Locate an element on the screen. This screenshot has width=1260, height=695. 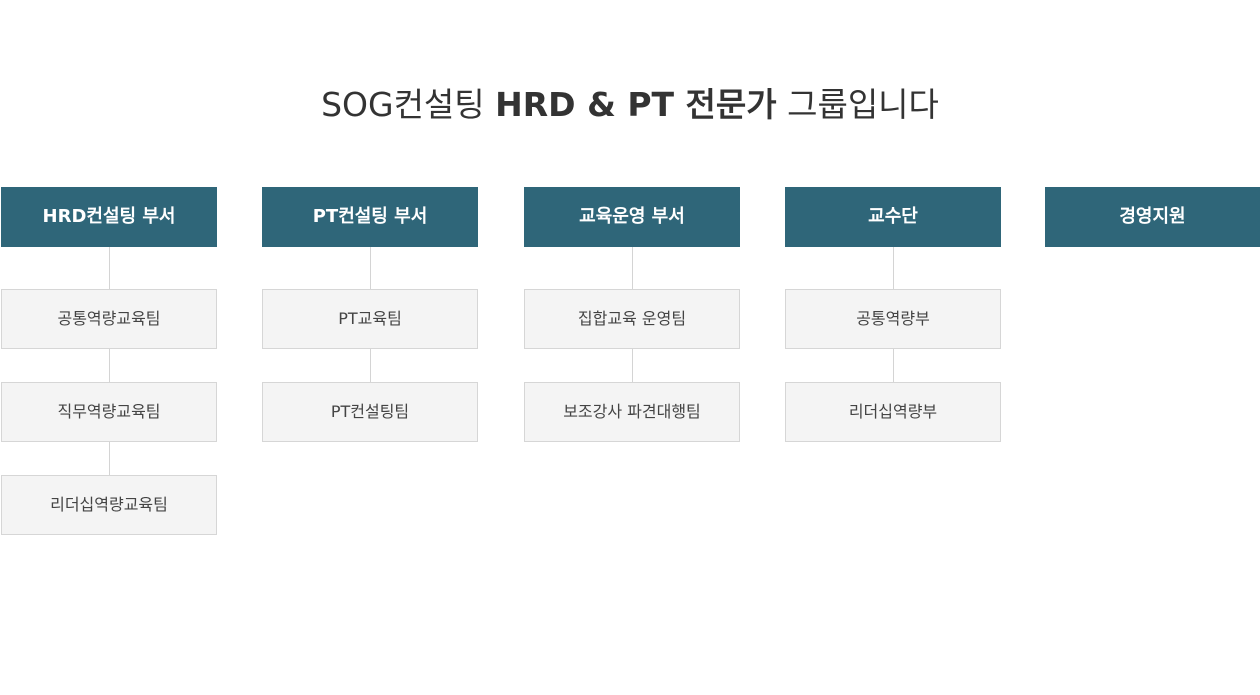
dept-column-pt: PT컨설팅 부서 PT교육팀 PT컨설팅팀 is located at coordinates (370, 314).